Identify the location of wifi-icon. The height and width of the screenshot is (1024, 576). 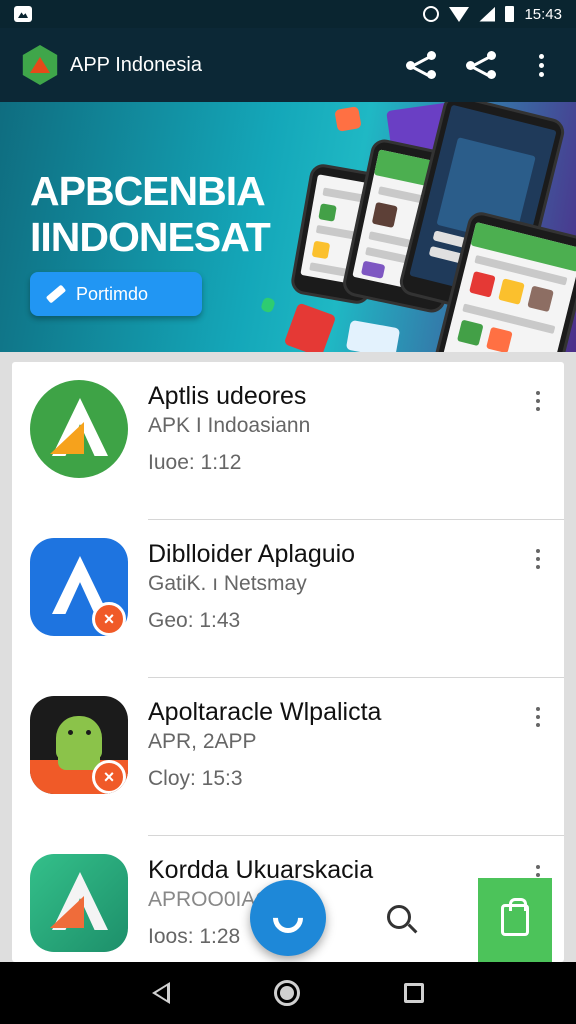
(459, 14).